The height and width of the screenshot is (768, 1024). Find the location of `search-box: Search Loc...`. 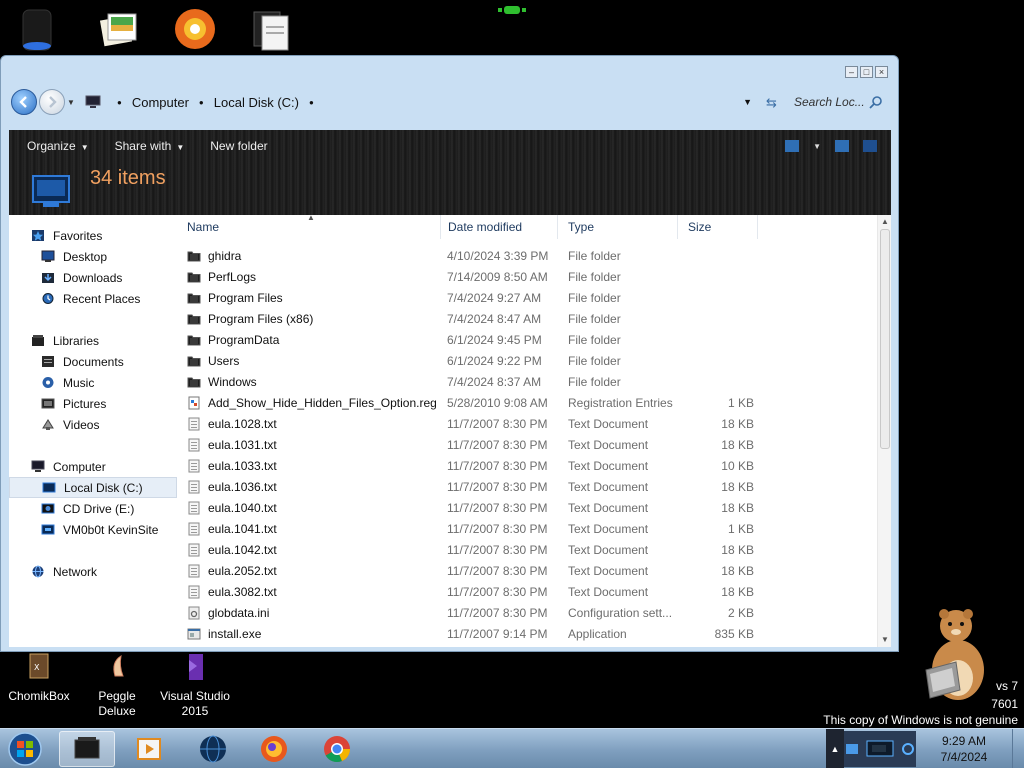

search-box: Search Loc... is located at coordinates (841, 102).